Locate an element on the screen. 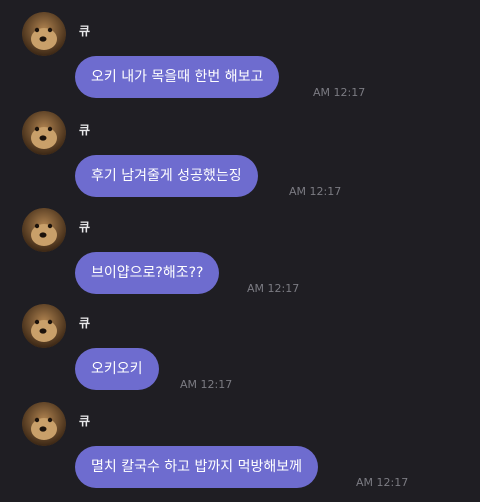 This screenshot has width=480, height=502. message-bubble: 오키 내가 목을때 한번 해보고 is located at coordinates (177, 77).